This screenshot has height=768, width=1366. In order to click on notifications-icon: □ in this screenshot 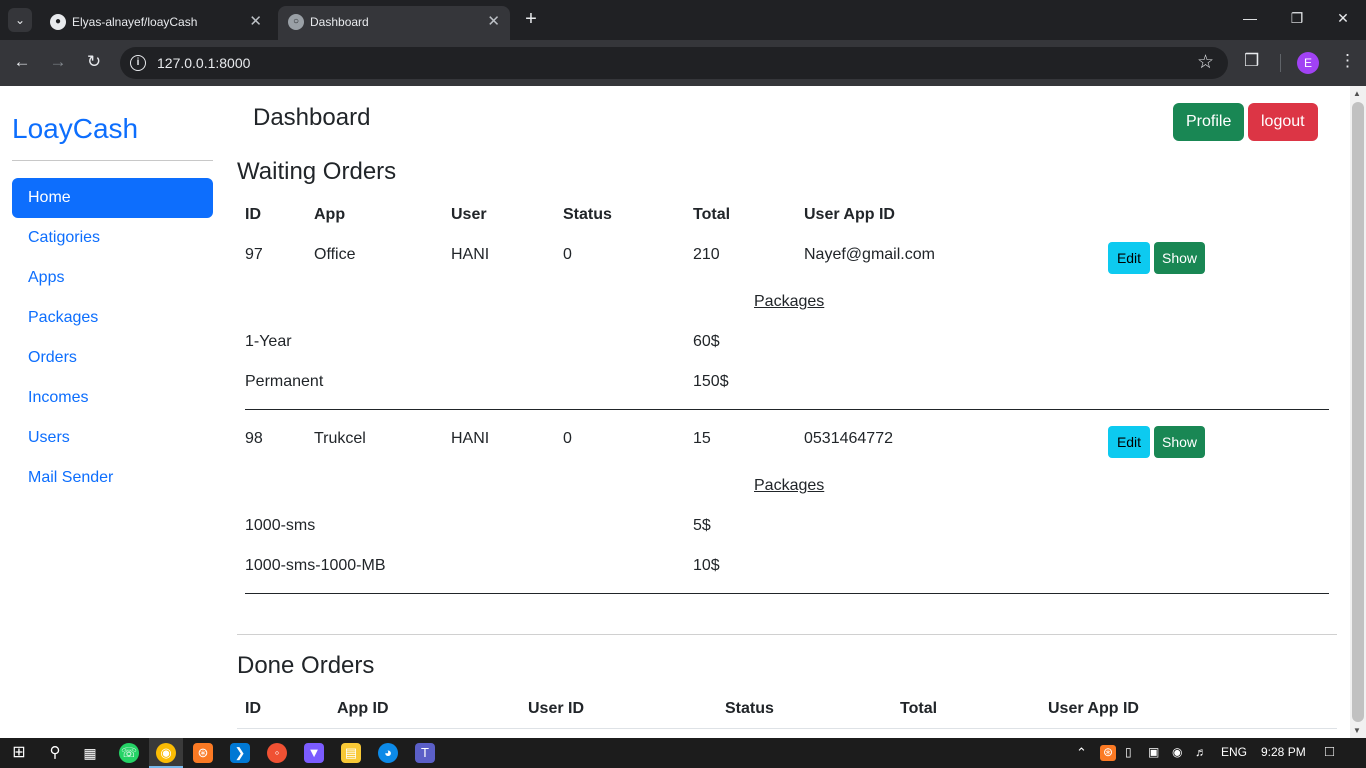, I will do `click(1329, 751)`.